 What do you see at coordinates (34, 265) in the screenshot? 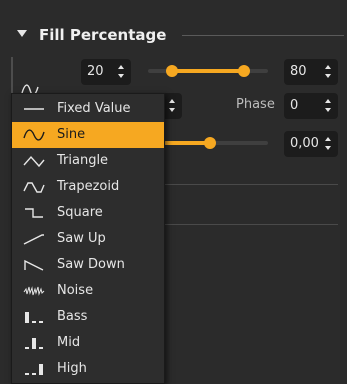
I see `saw-down-icon` at bounding box center [34, 265].